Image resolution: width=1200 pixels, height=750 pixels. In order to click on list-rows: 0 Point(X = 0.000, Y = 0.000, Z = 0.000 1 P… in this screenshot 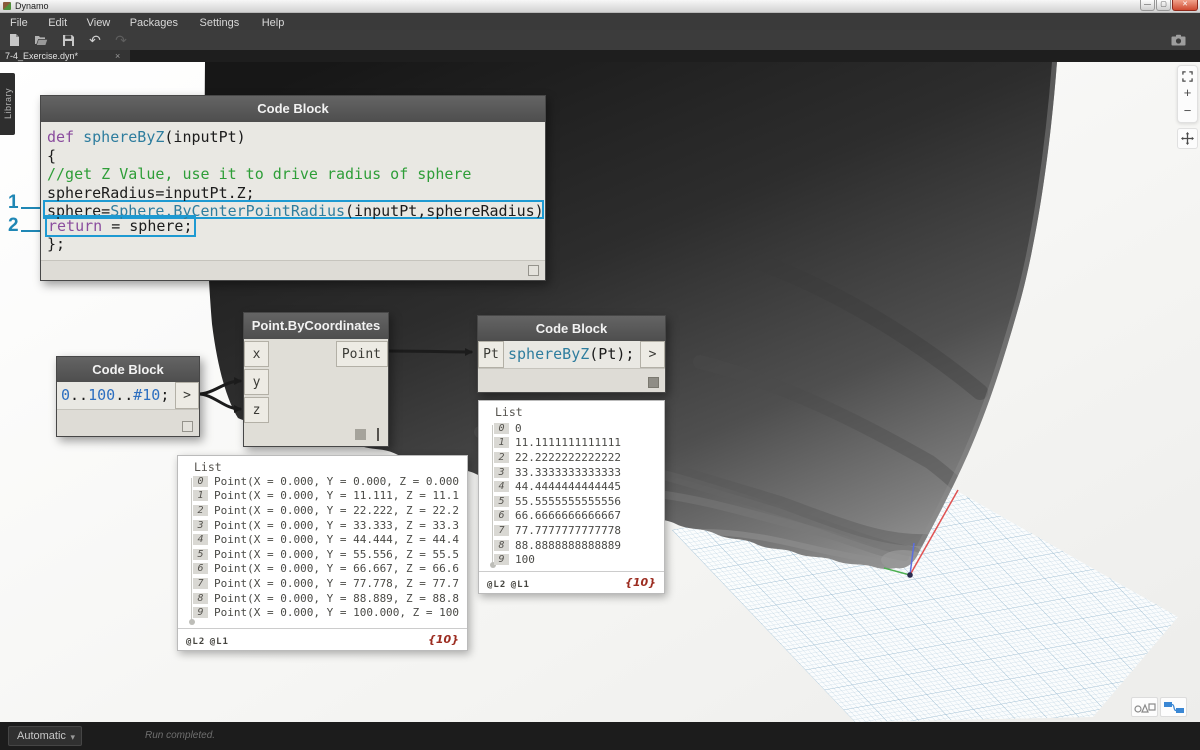, I will do `click(322, 547)`.